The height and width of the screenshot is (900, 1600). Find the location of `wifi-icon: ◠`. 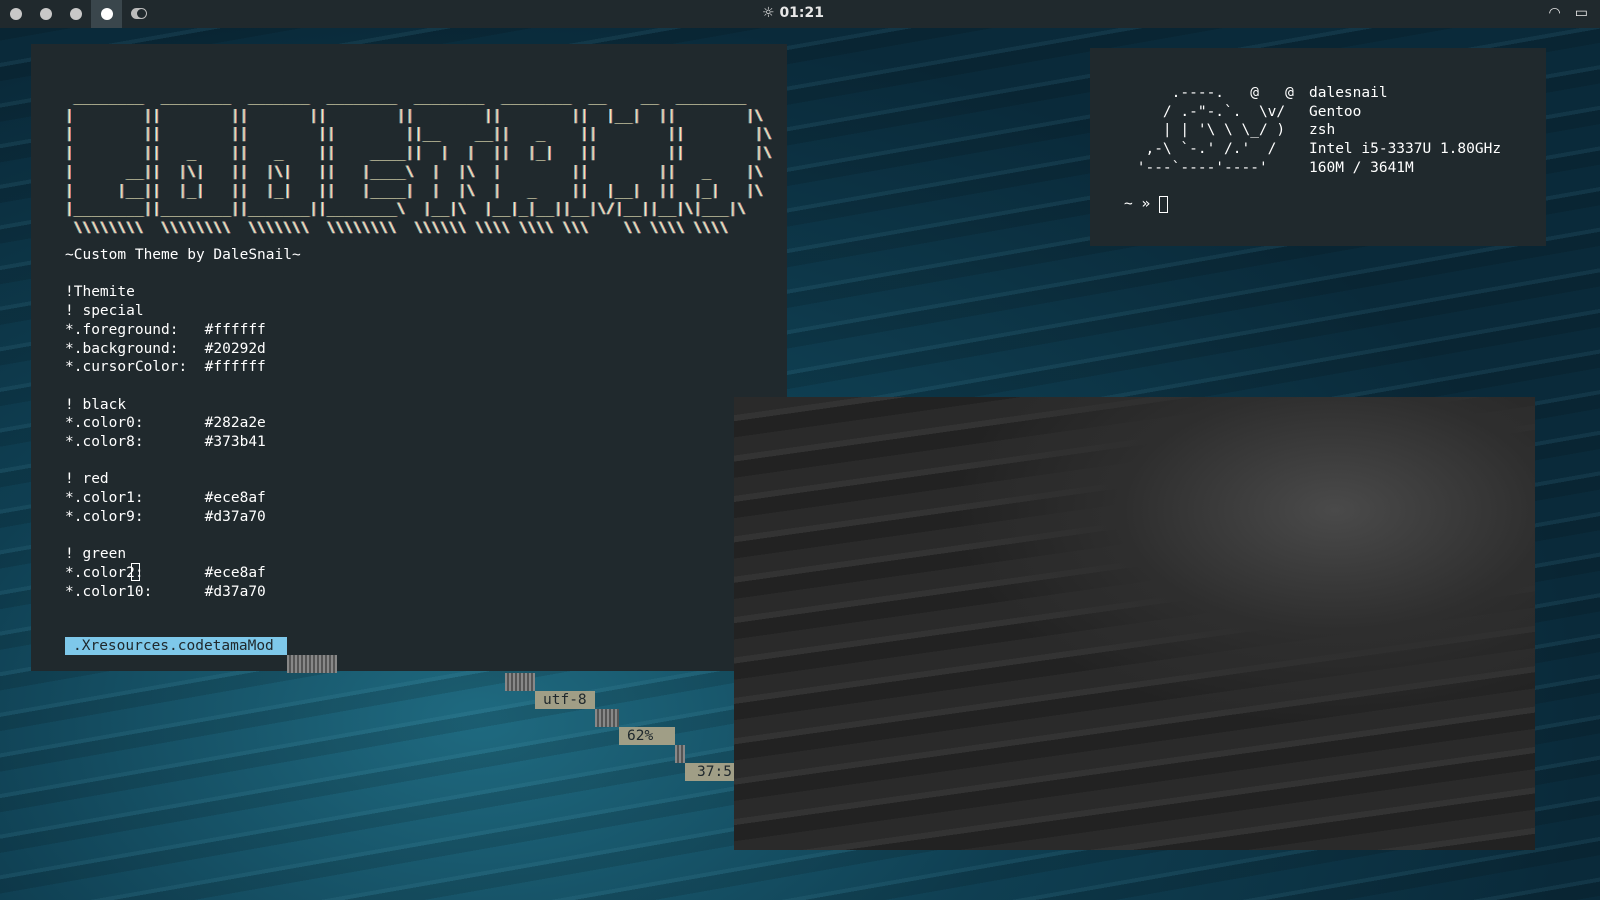

wifi-icon: ◠ is located at coordinates (1555, 13).